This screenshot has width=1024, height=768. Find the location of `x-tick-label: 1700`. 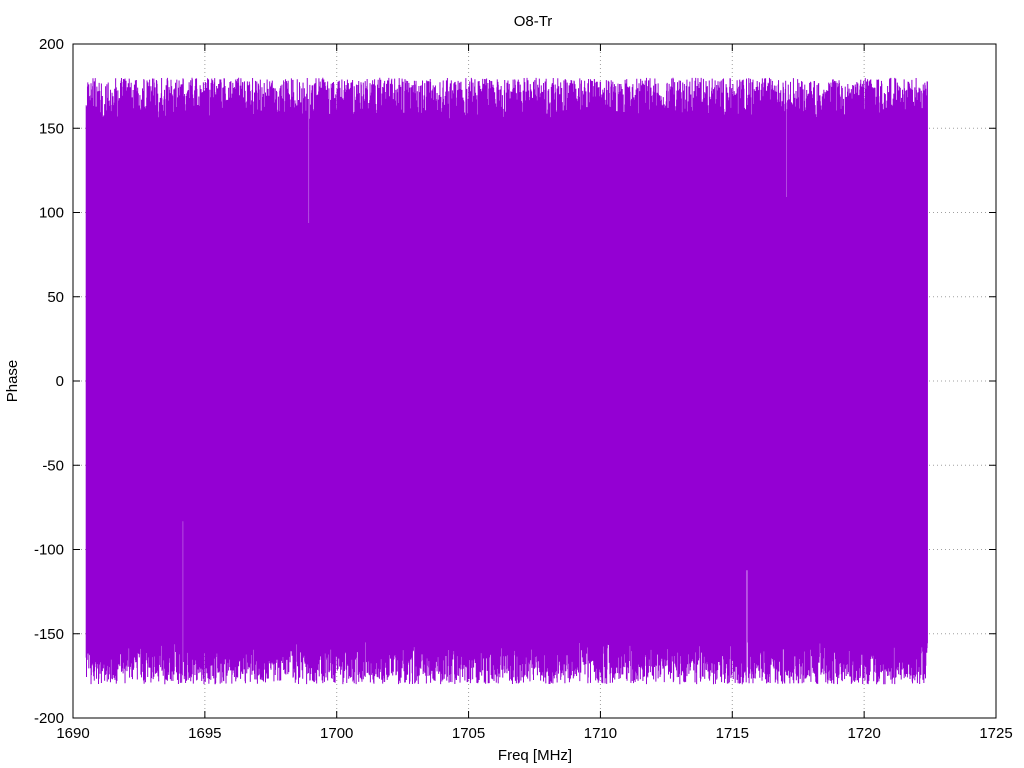

x-tick-label: 1700 is located at coordinates (336, 733).